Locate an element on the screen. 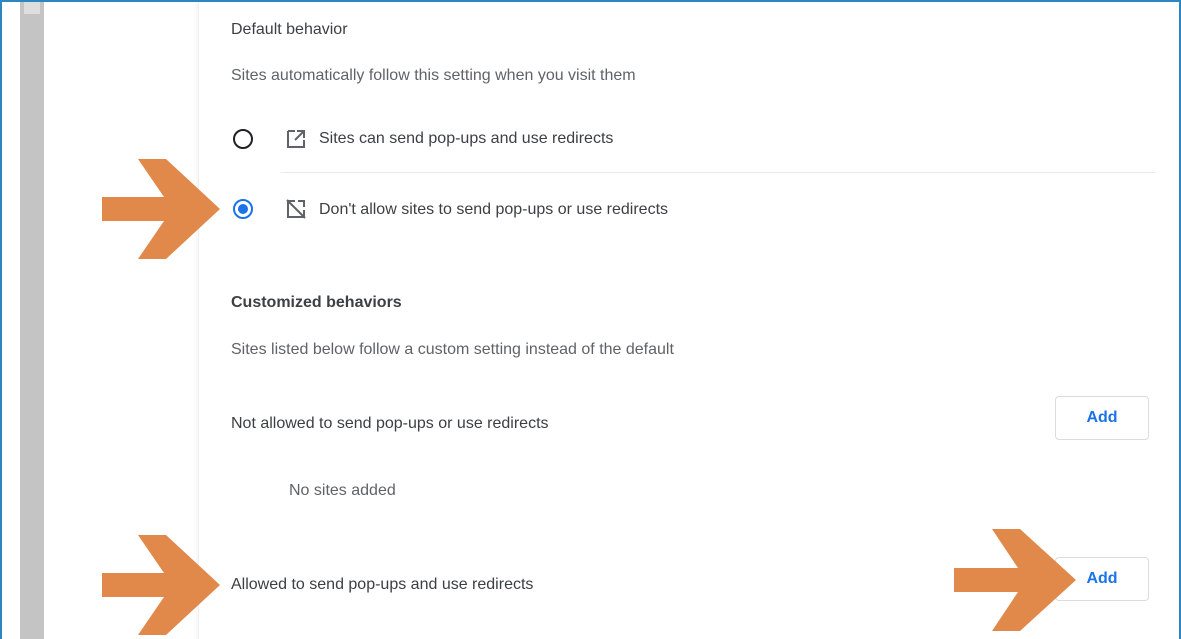  annotation-arrow-allowed-section is located at coordinates (161, 585).